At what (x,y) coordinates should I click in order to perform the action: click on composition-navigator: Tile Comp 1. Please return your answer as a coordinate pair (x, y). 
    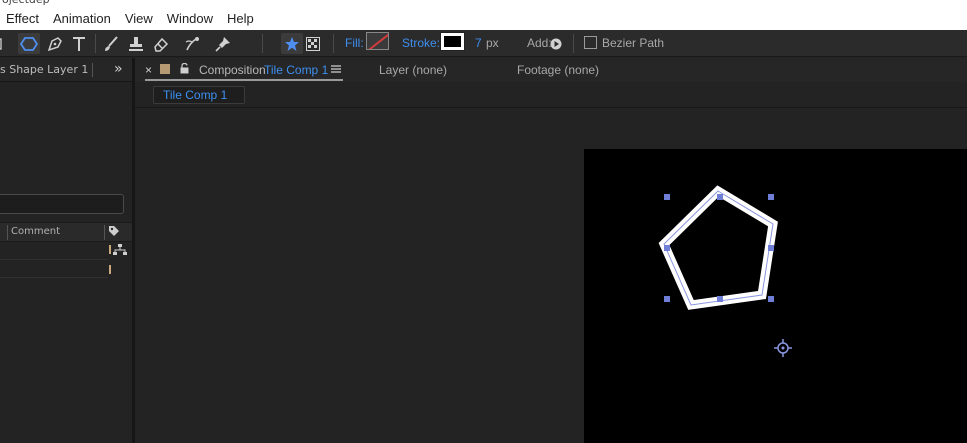
    Looking at the image, I should click on (551, 95).